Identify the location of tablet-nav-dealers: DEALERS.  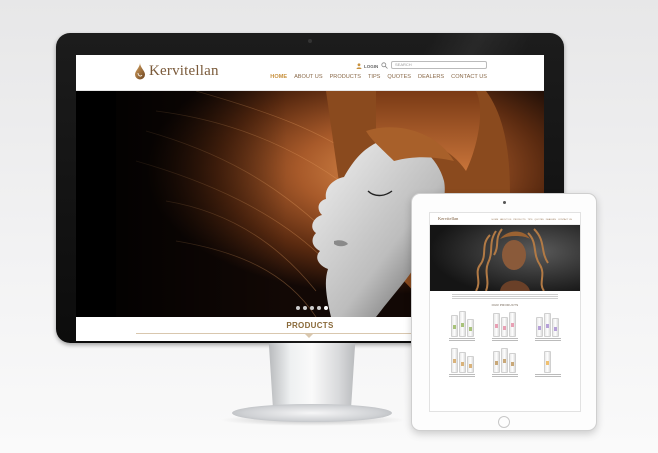
(551, 220).